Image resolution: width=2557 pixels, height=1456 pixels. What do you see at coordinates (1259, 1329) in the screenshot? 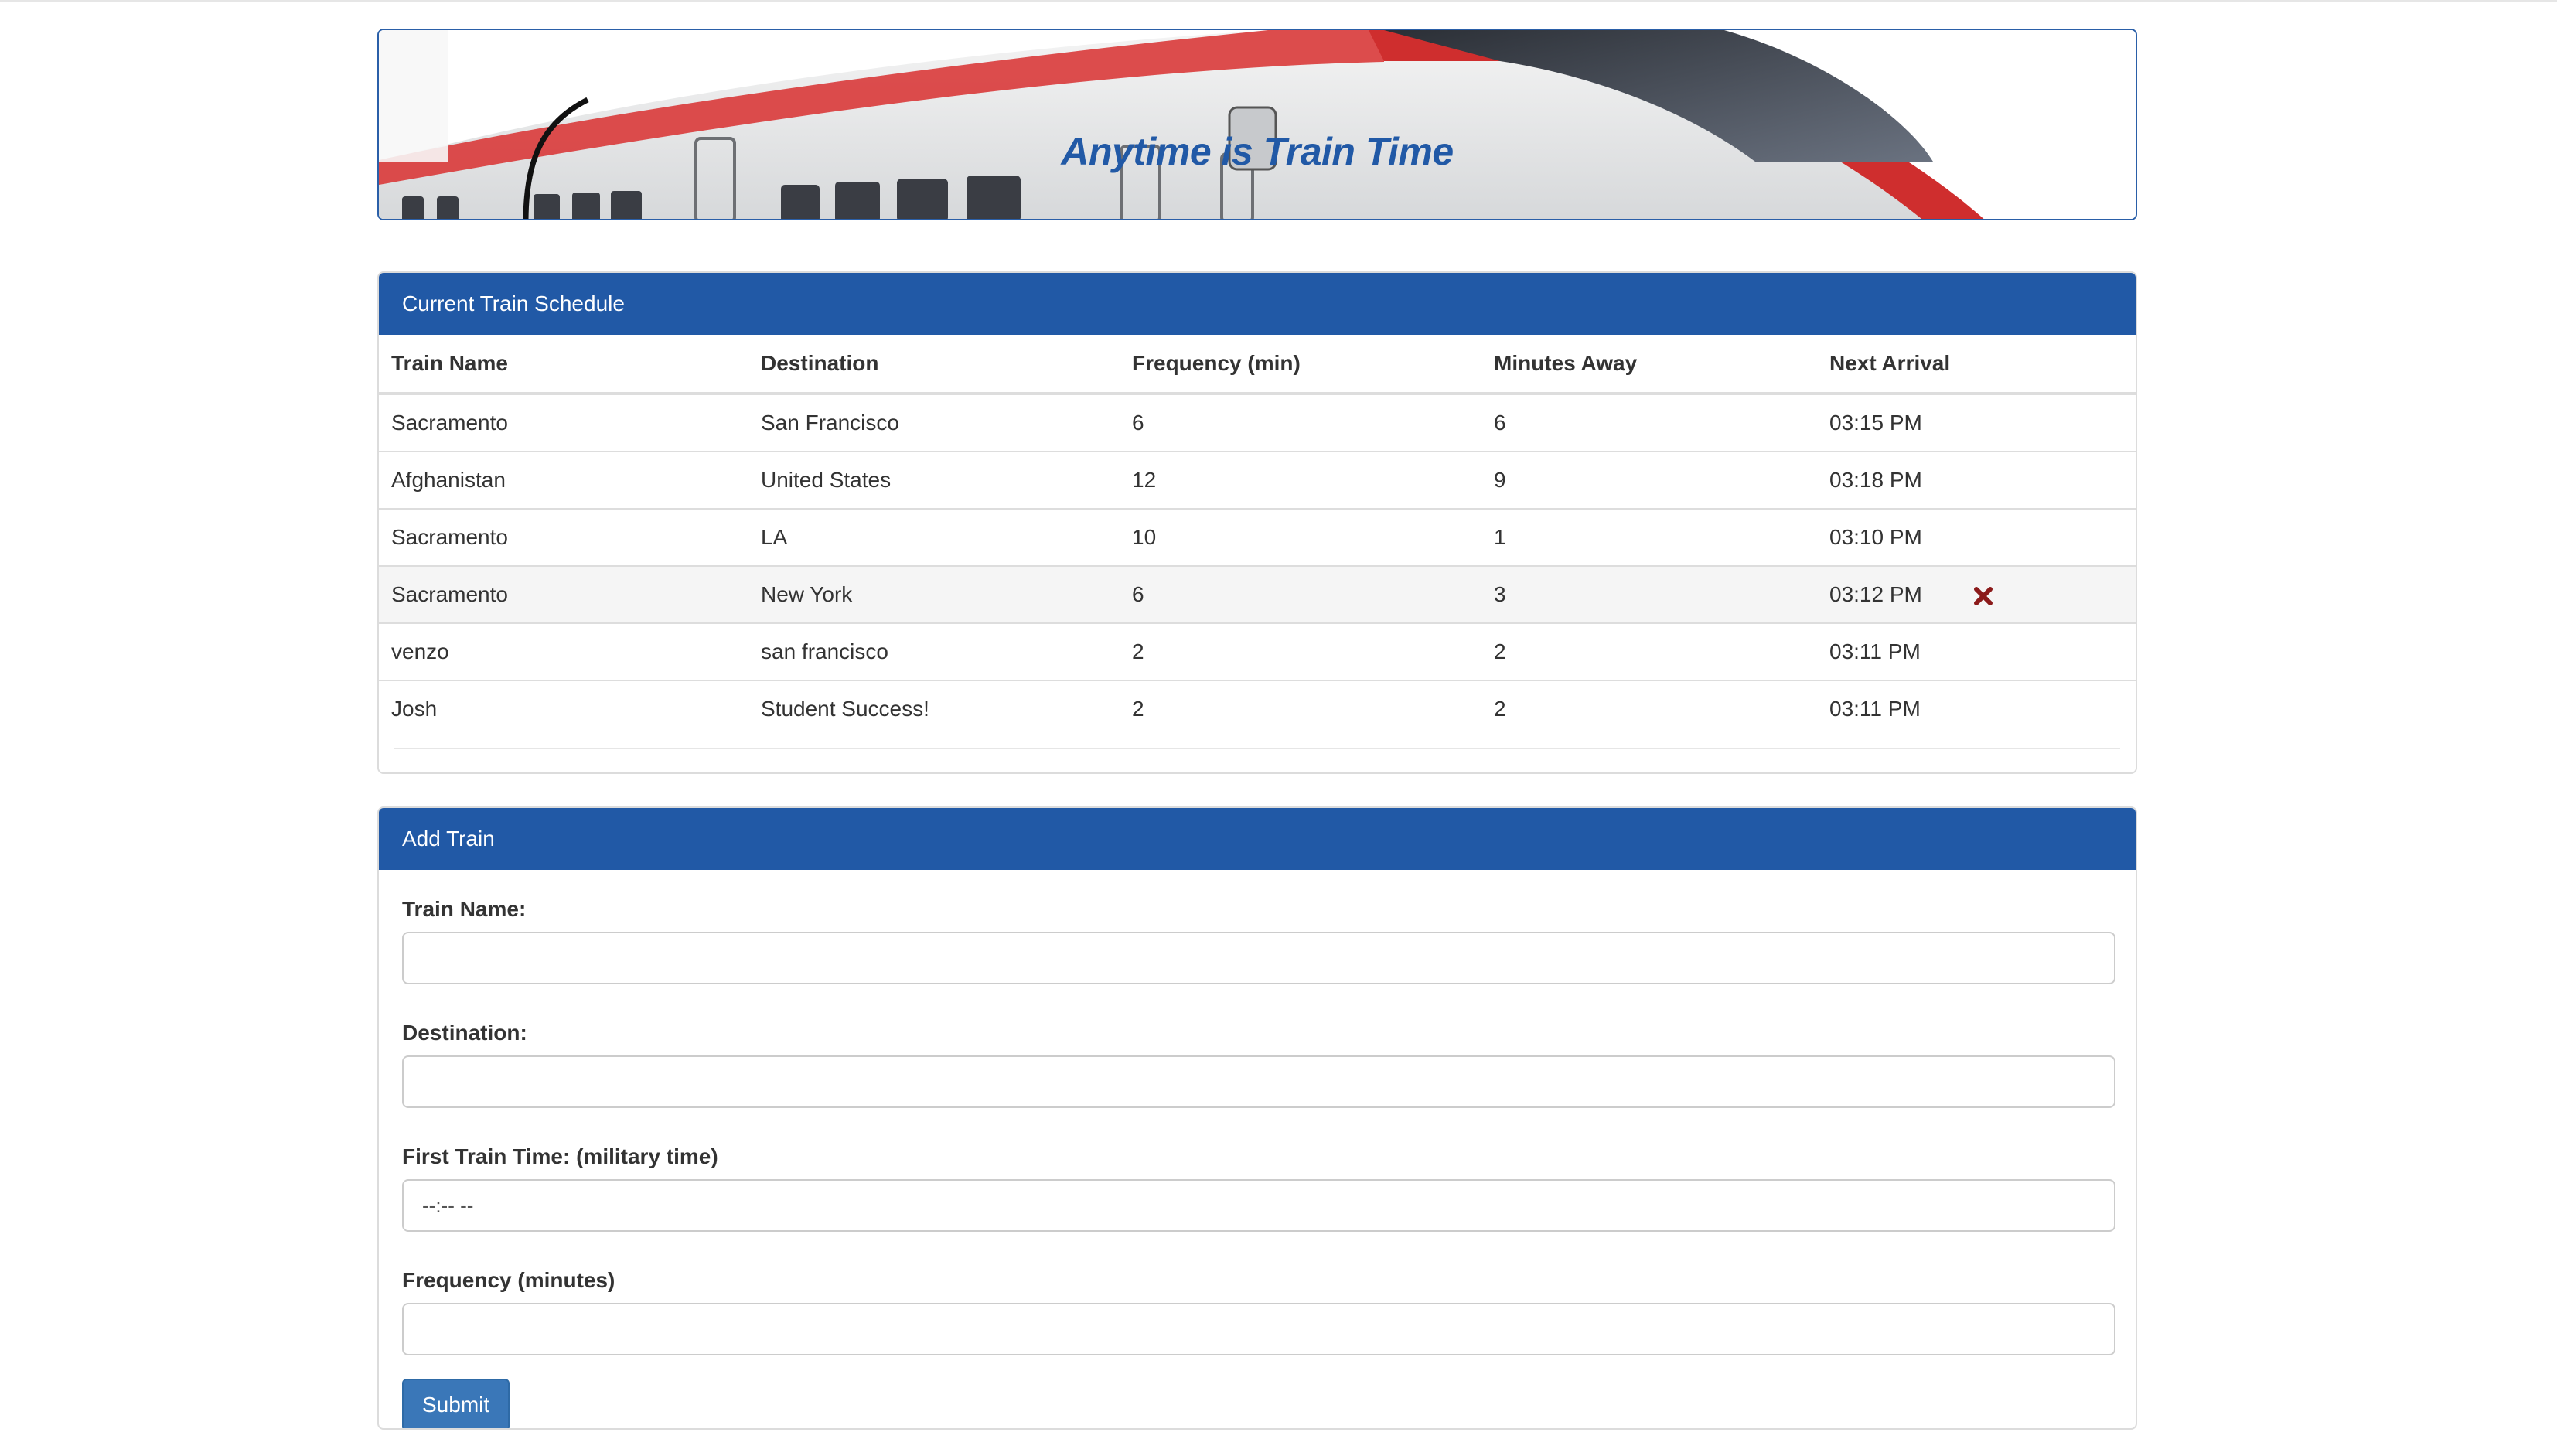
I see `frequency-input` at bounding box center [1259, 1329].